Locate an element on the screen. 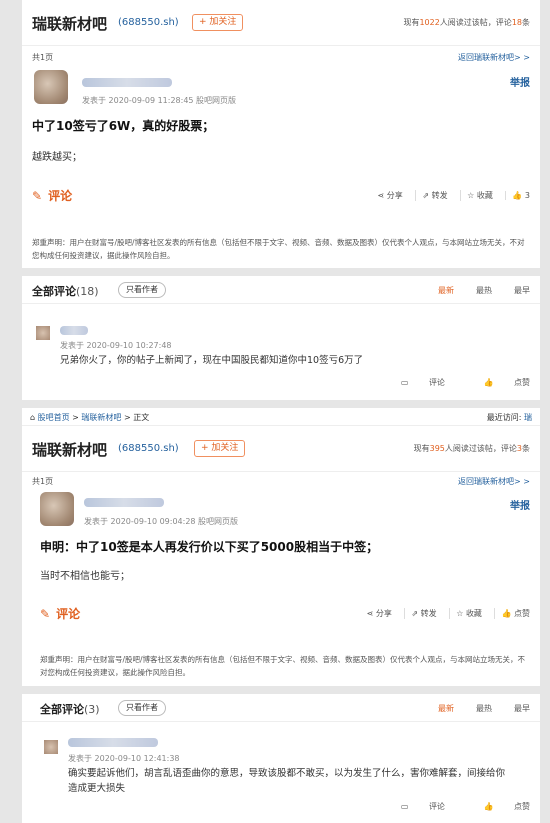 The height and width of the screenshot is (823, 550). tab-all-comments: 全部评论(3) is located at coordinates (70, 709).